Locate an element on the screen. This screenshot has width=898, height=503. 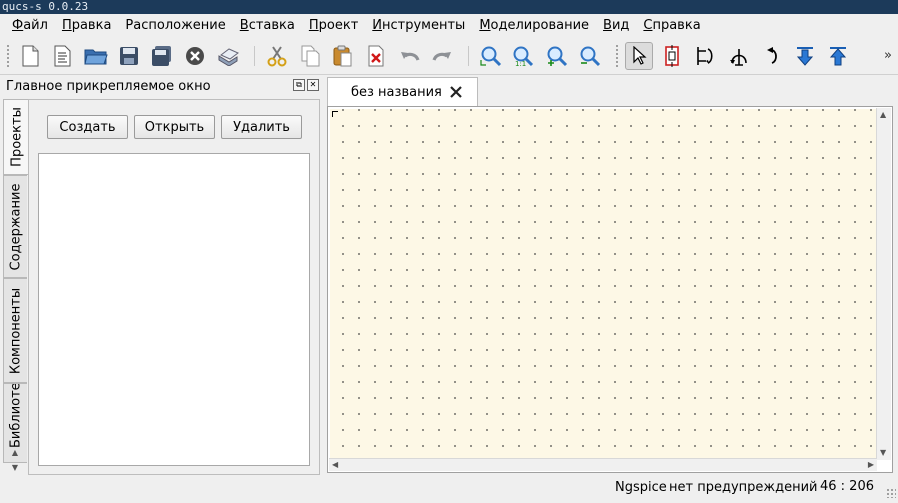
save-button is located at coordinates (129, 56).